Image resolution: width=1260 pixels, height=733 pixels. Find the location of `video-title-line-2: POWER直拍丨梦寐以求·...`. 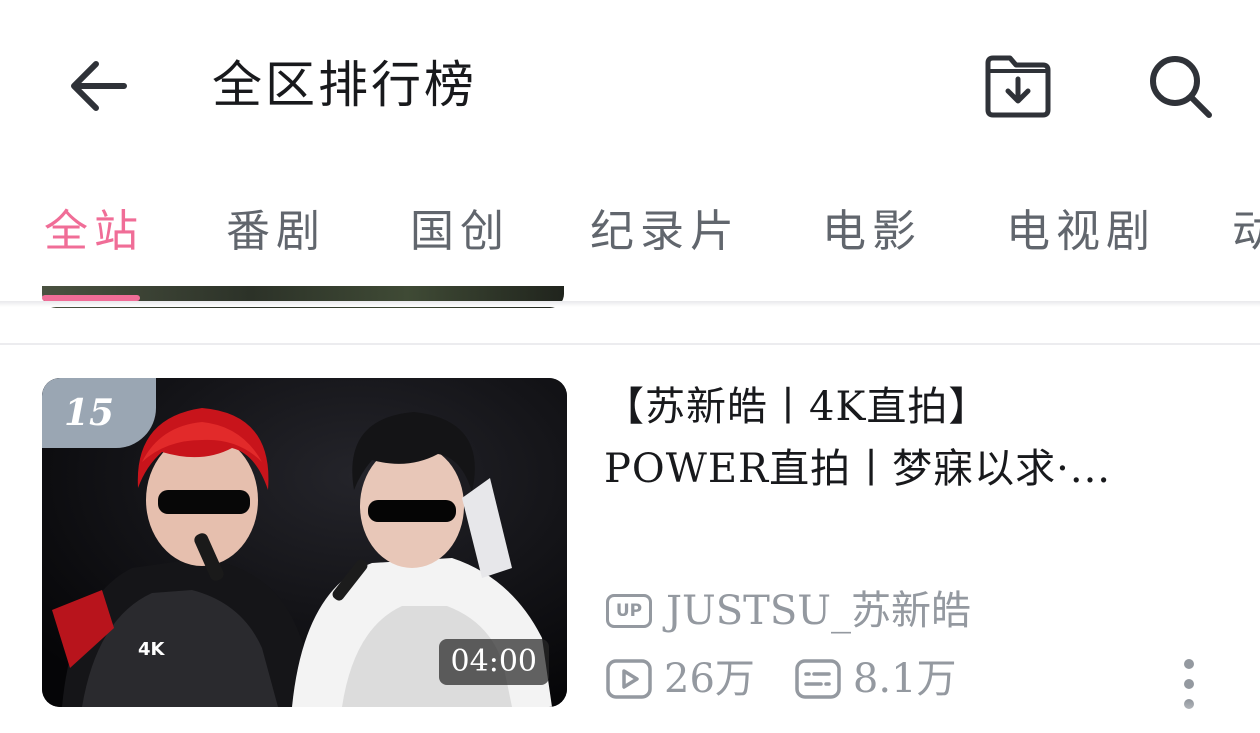

video-title-line-2: POWER直拍丨梦寐以求·... is located at coordinates (857, 469).